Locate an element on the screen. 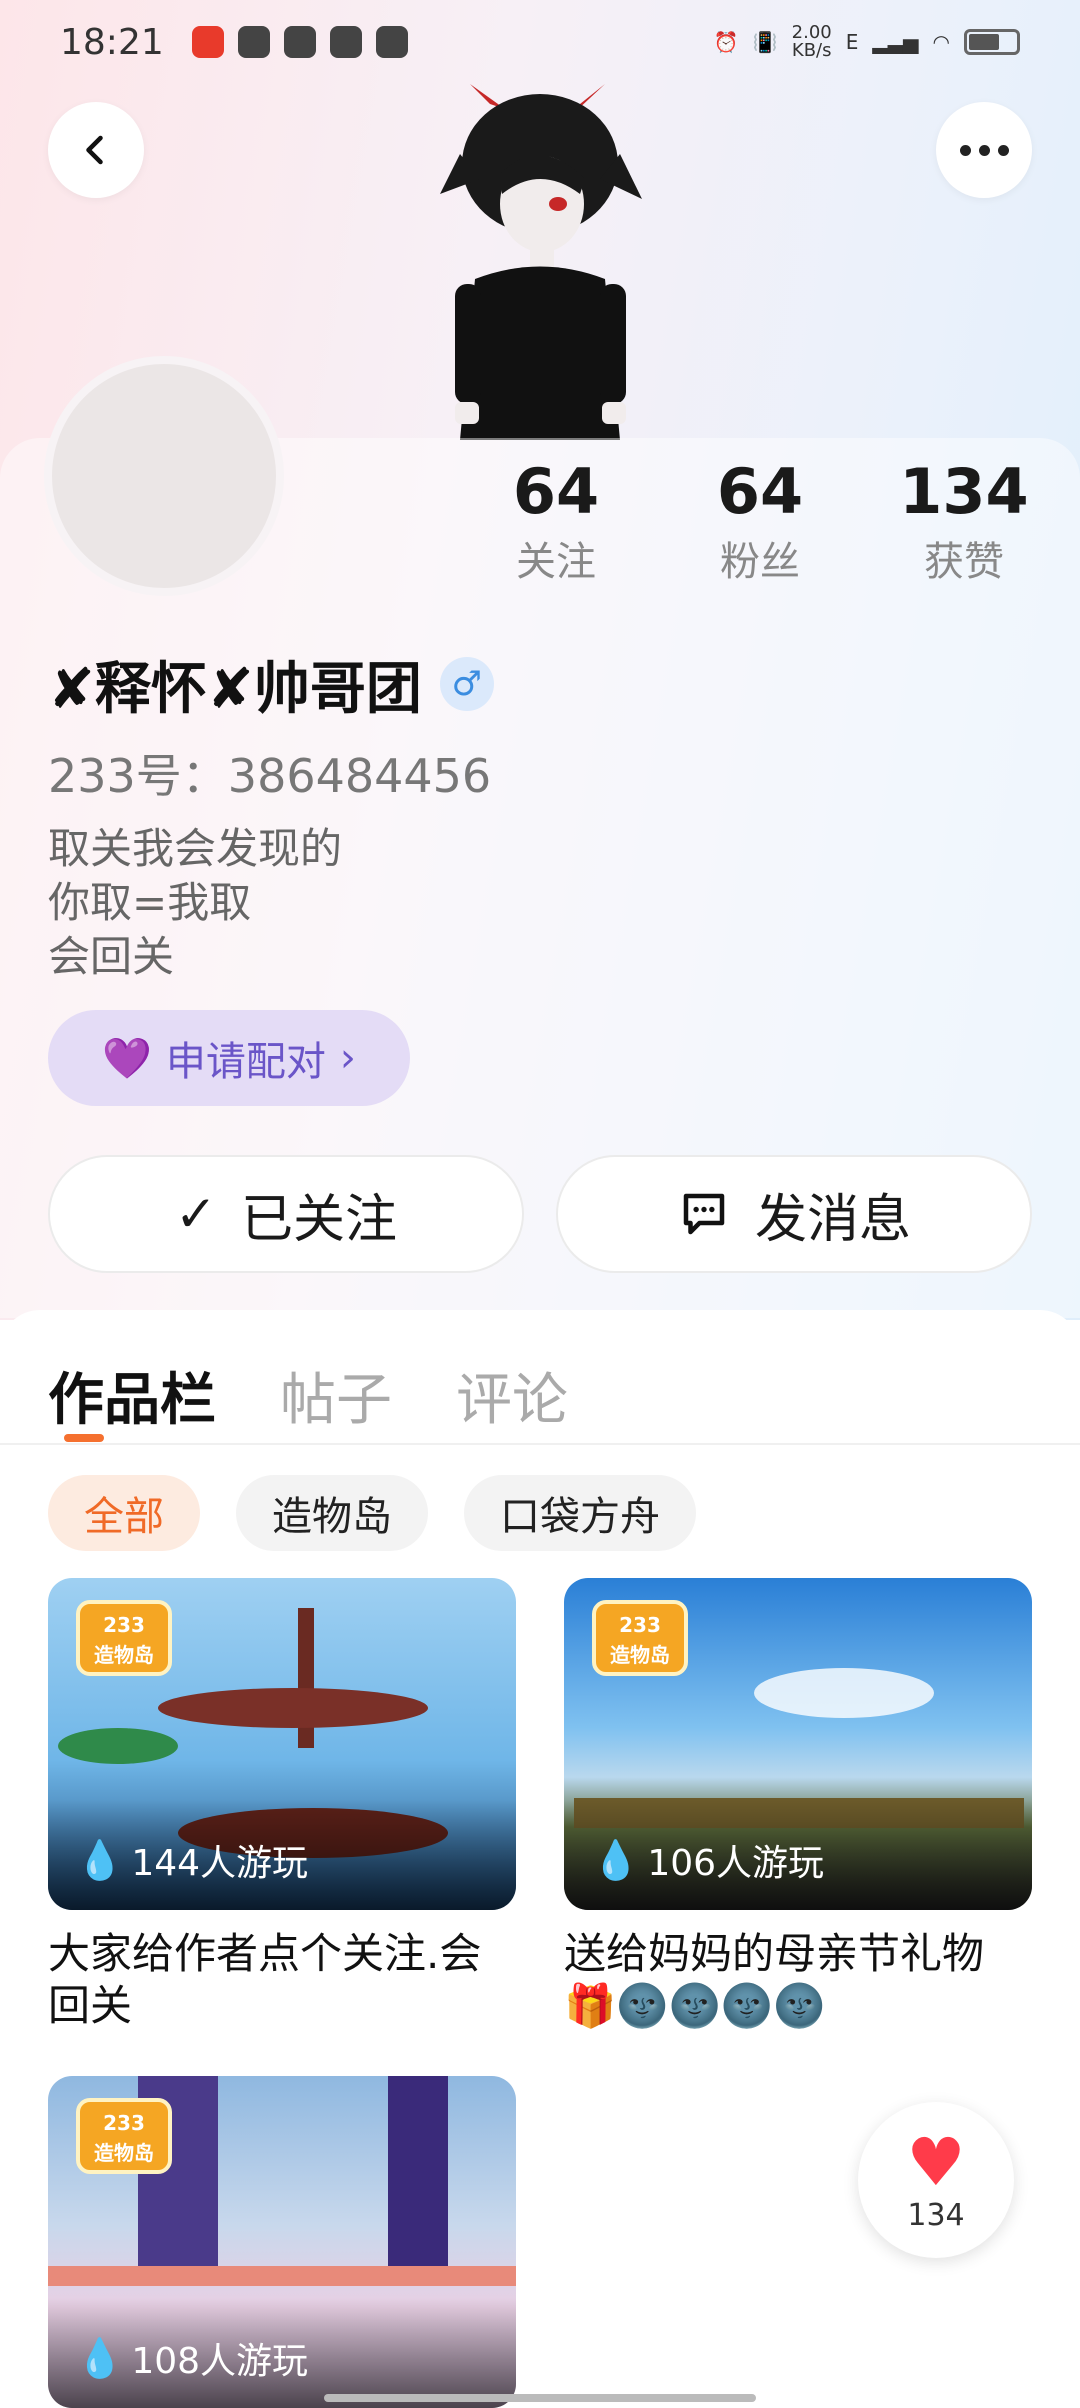 The image size is (1080, 2408). following-count: 64 is located at coordinates (556, 491).